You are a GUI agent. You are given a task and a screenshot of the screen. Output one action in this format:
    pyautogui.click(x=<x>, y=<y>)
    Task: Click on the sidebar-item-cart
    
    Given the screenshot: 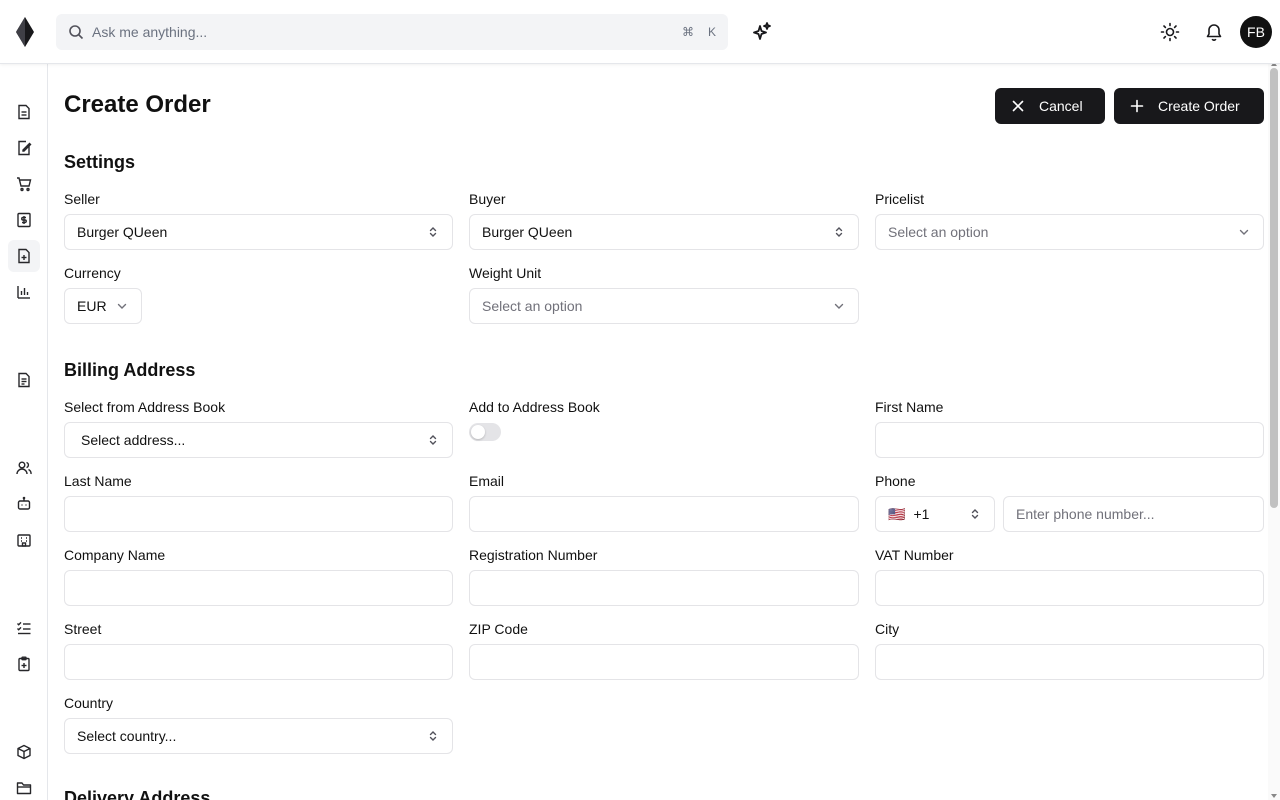 What is the action you would take?
    pyautogui.click(x=24, y=184)
    